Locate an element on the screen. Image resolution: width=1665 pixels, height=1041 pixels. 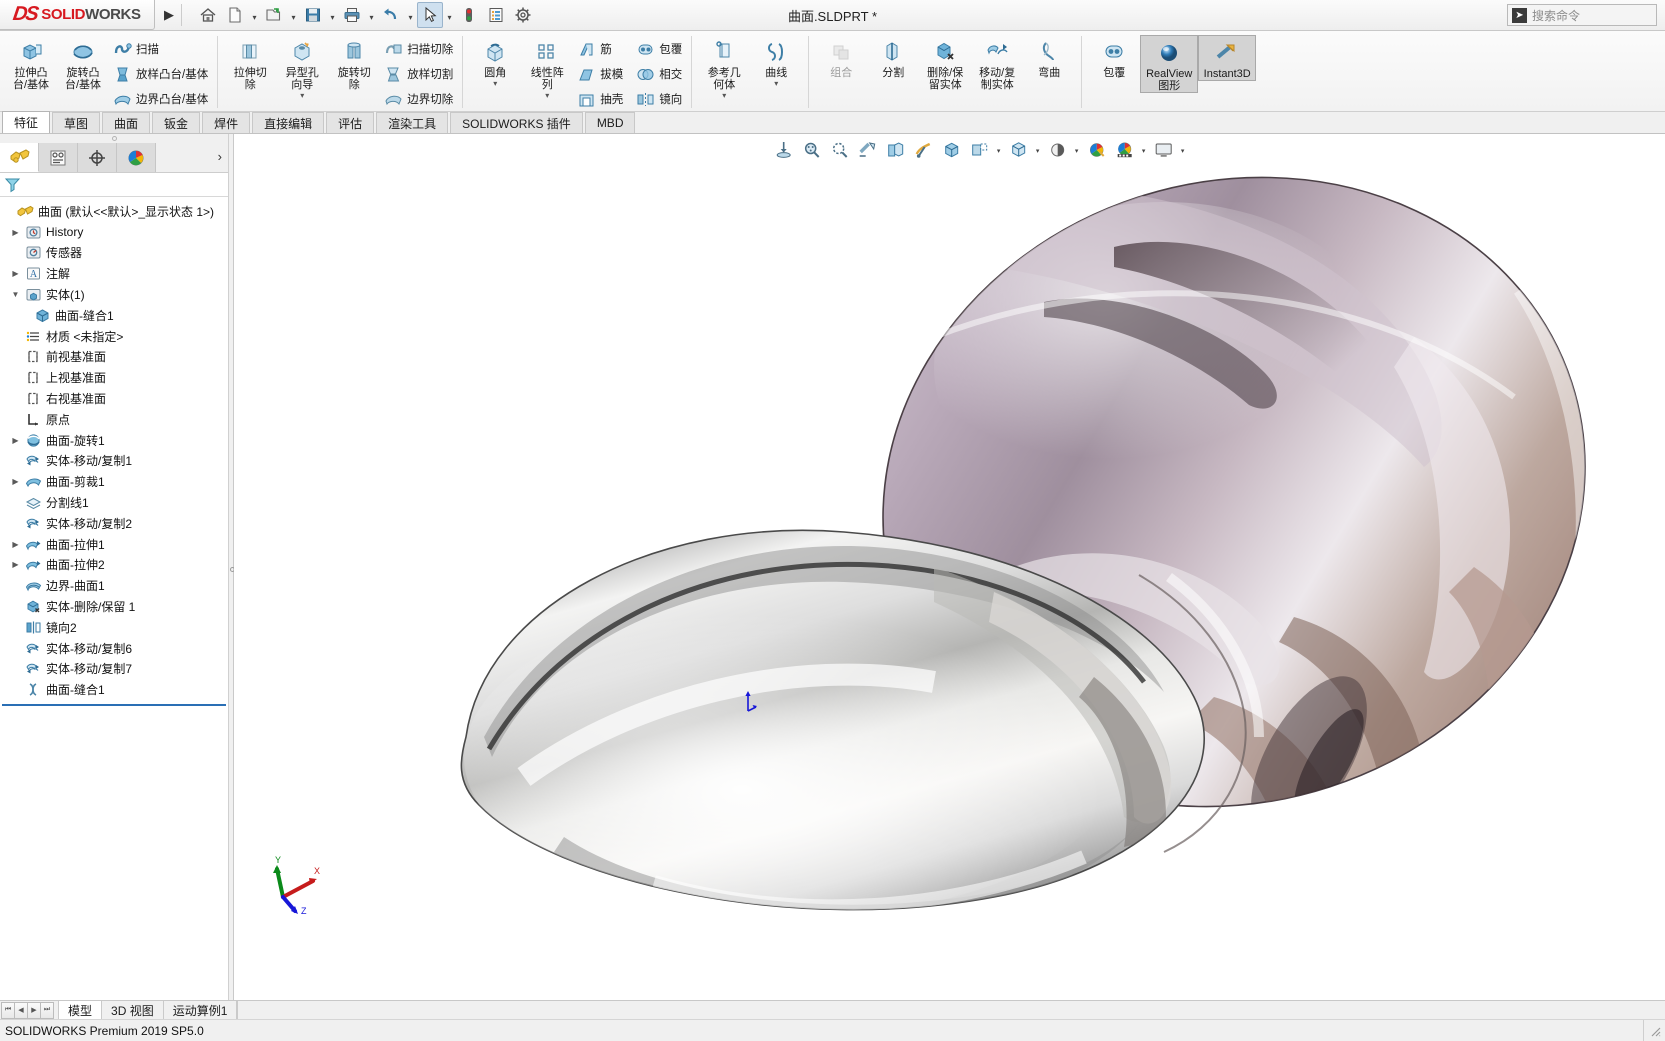
feature-manager-tab is located at coordinates (19, 157).